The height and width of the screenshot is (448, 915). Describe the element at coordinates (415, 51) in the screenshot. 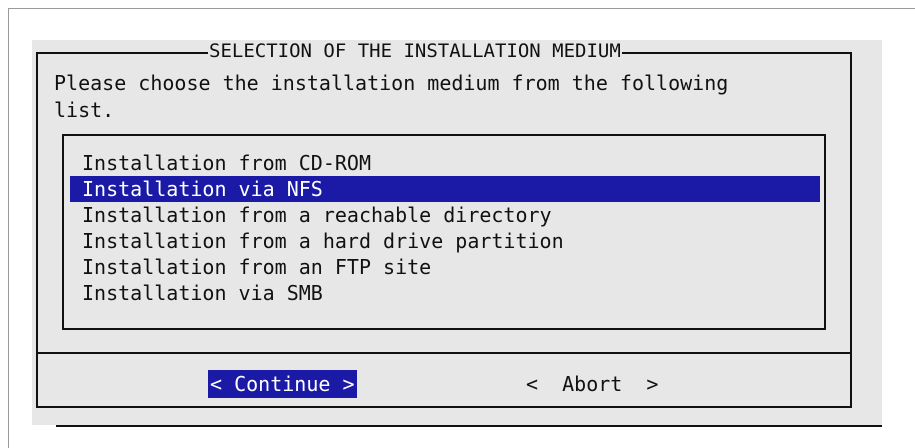

I see `dialog-title: SELECTION OF THE INSTALLATION MEDIUM` at that location.